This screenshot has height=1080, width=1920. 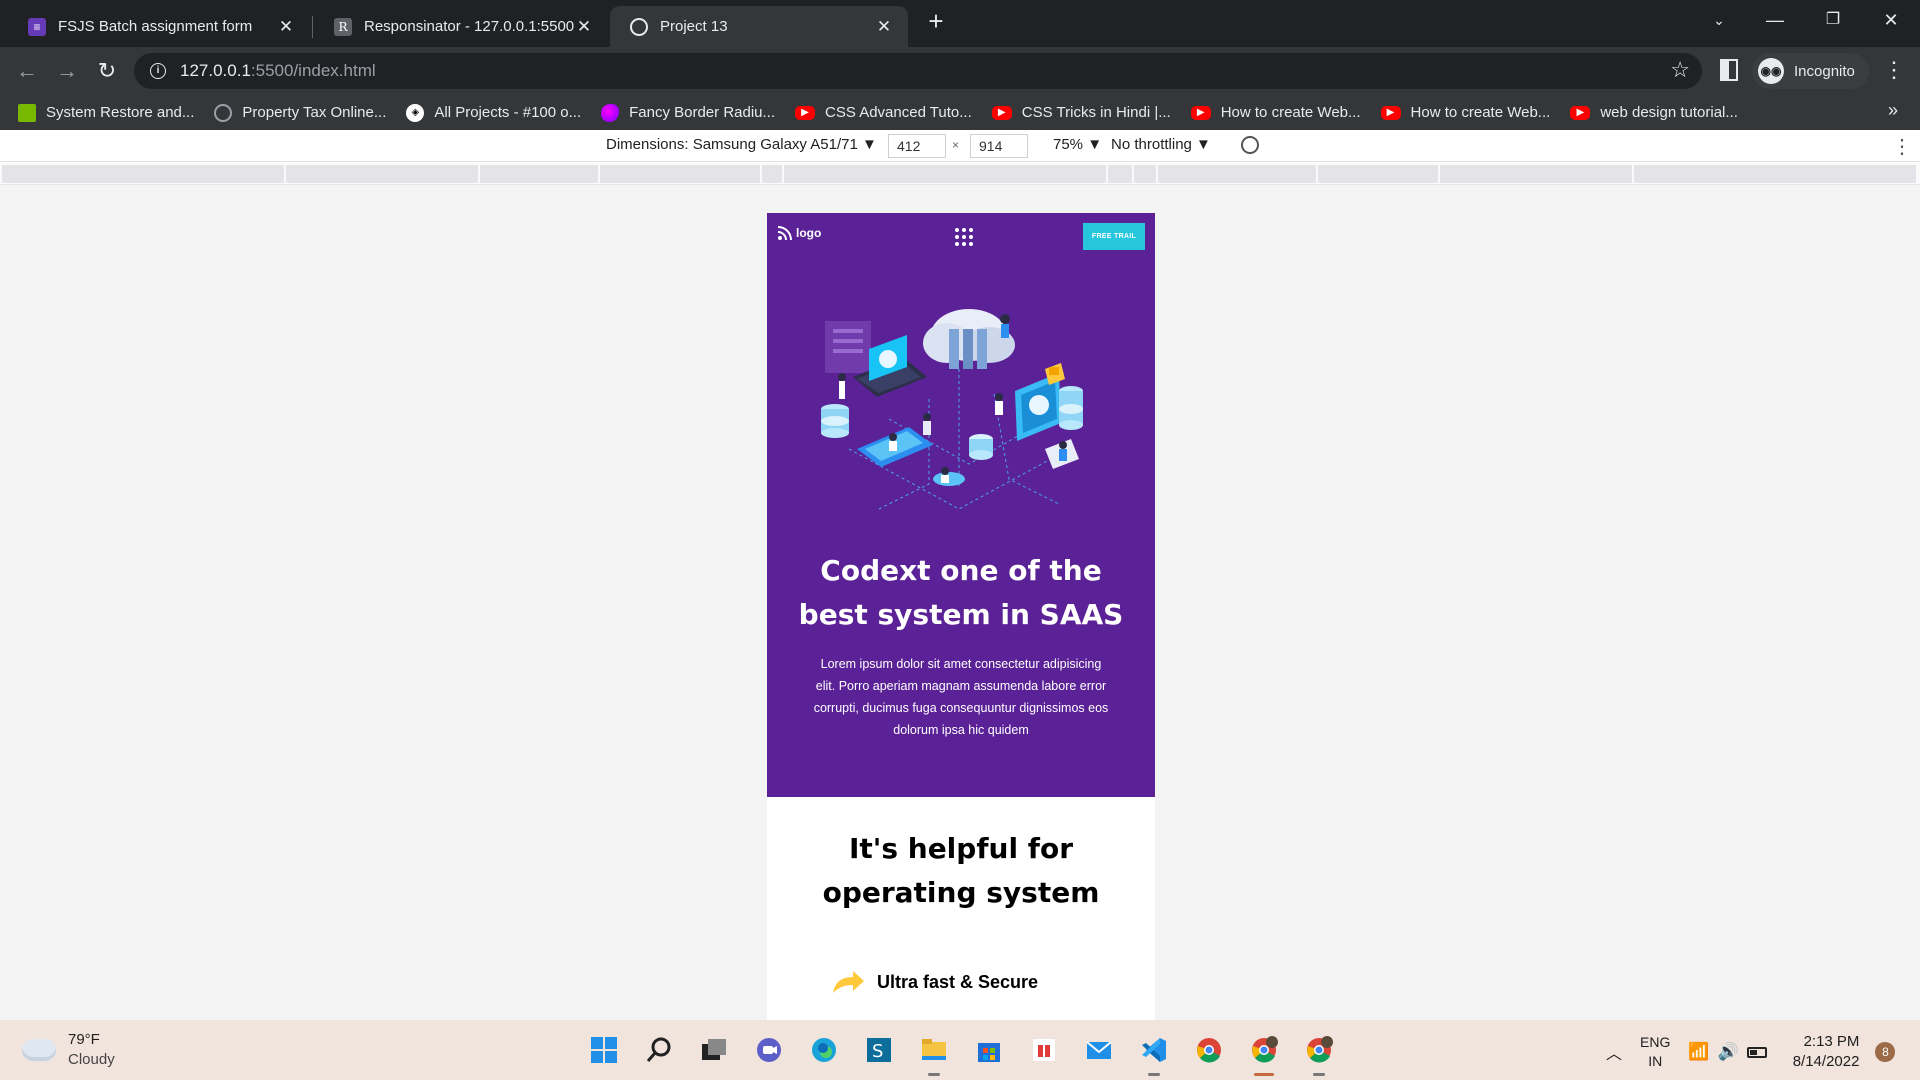 What do you see at coordinates (952, 409) in the screenshot?
I see `cloud-network-illustration` at bounding box center [952, 409].